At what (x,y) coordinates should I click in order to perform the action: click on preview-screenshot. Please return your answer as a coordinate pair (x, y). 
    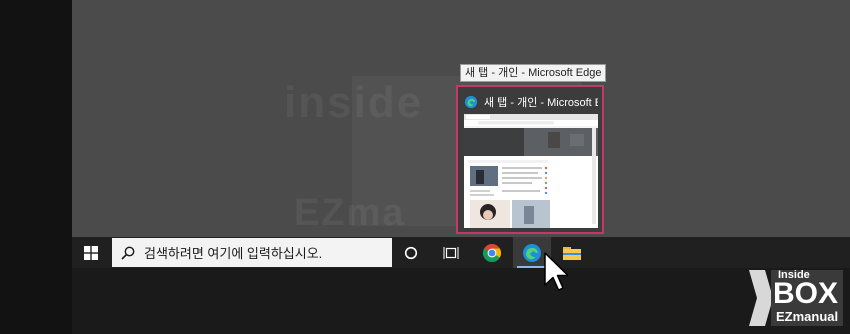
    Looking at the image, I should click on (531, 171).